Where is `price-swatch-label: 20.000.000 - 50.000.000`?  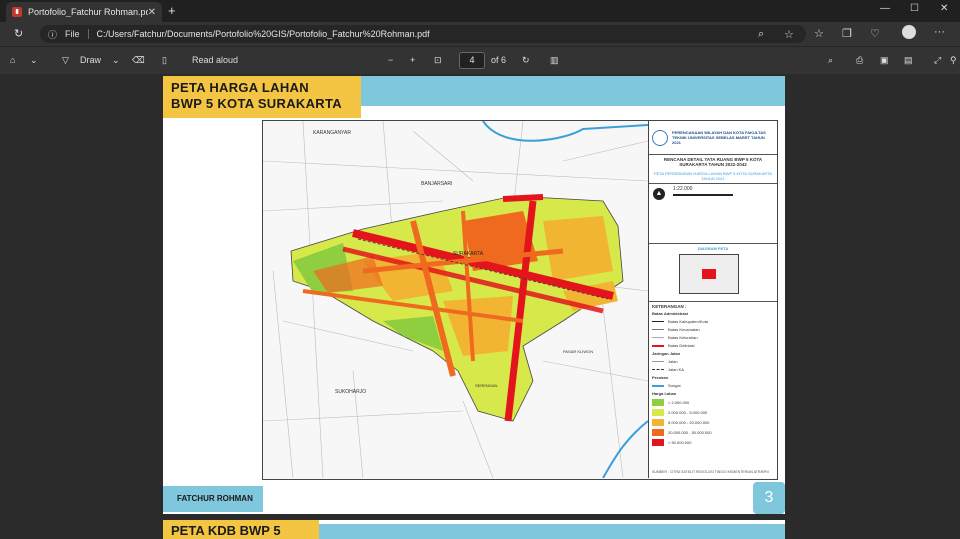
price-swatch-label: 20.000.000 - 50.000.000 is located at coordinates (690, 432).